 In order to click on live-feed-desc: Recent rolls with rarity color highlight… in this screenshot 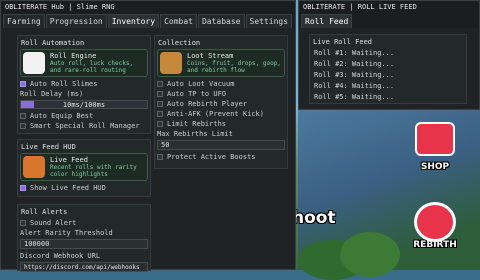, I will do `click(93, 171)`.